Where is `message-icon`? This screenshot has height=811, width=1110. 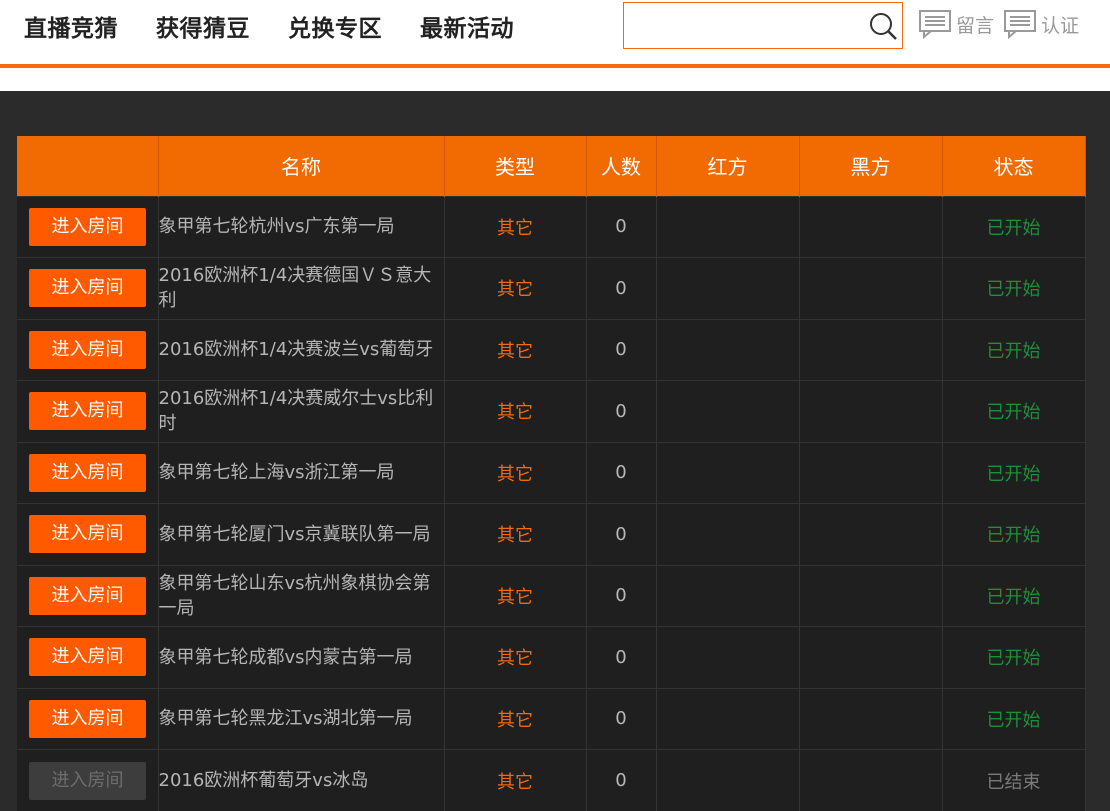
message-icon is located at coordinates (935, 24).